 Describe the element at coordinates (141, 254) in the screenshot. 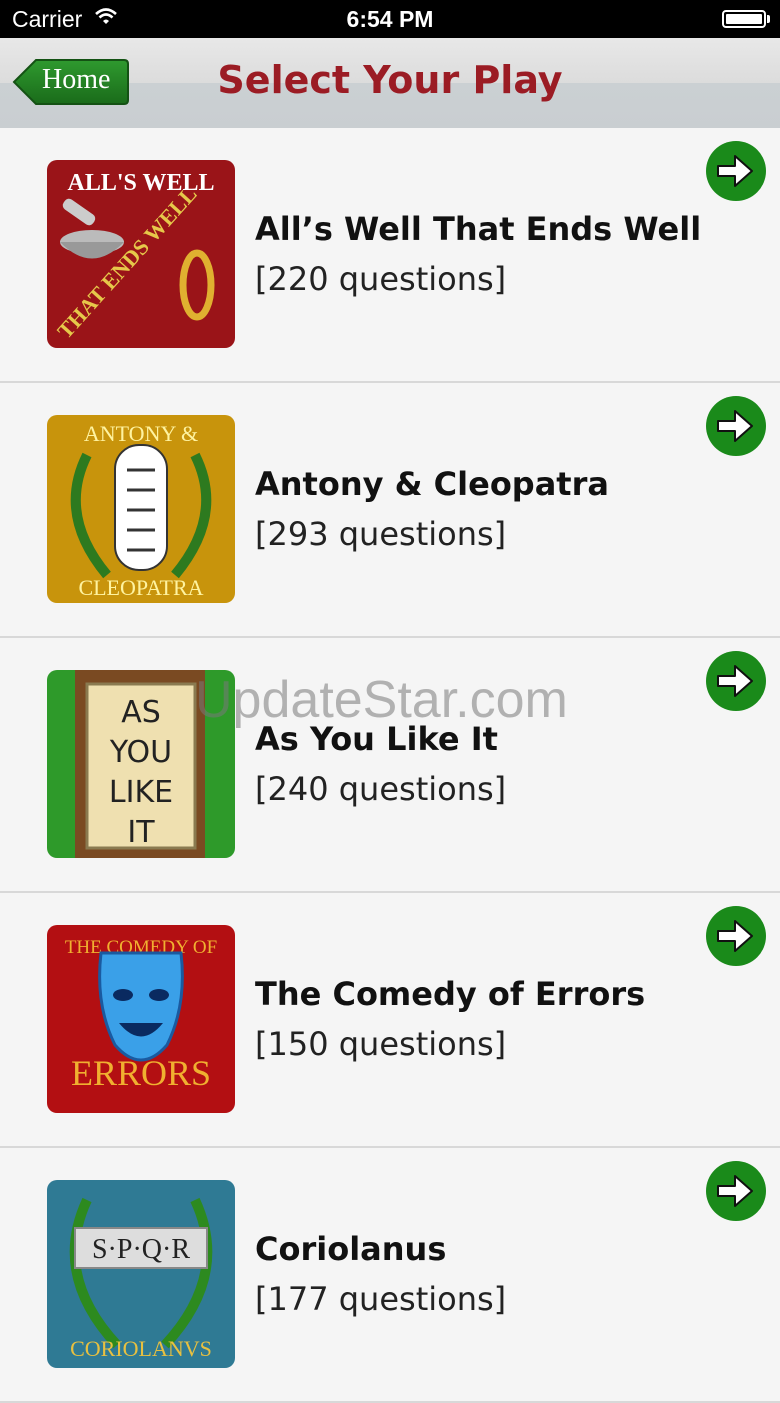

I see `play-artwork-alls-well: ALL'S WELL THAT ENDS WELL` at that location.